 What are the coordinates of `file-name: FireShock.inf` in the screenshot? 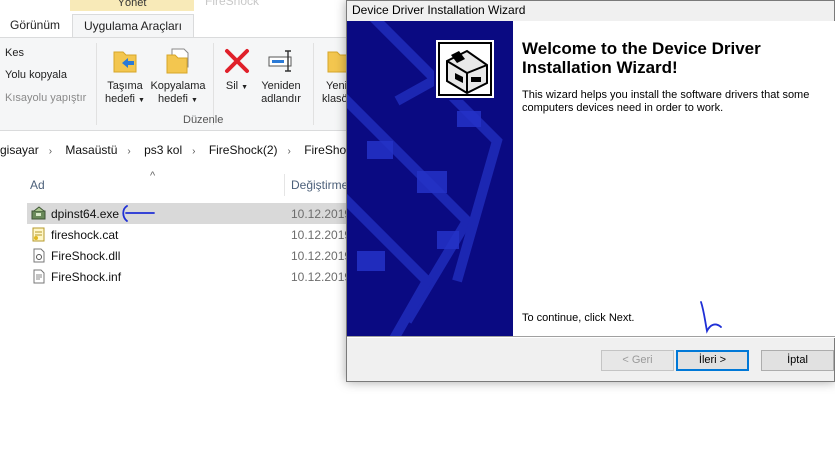 It's located at (86, 277).